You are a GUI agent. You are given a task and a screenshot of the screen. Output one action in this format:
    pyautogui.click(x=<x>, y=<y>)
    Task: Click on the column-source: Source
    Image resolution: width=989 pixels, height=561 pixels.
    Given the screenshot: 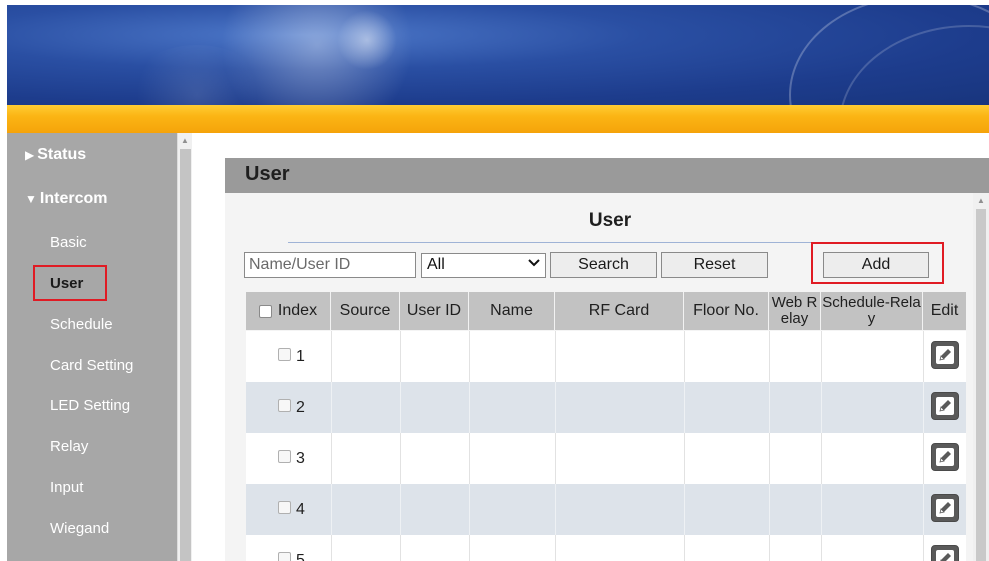 What is the action you would take?
    pyautogui.click(x=365, y=311)
    